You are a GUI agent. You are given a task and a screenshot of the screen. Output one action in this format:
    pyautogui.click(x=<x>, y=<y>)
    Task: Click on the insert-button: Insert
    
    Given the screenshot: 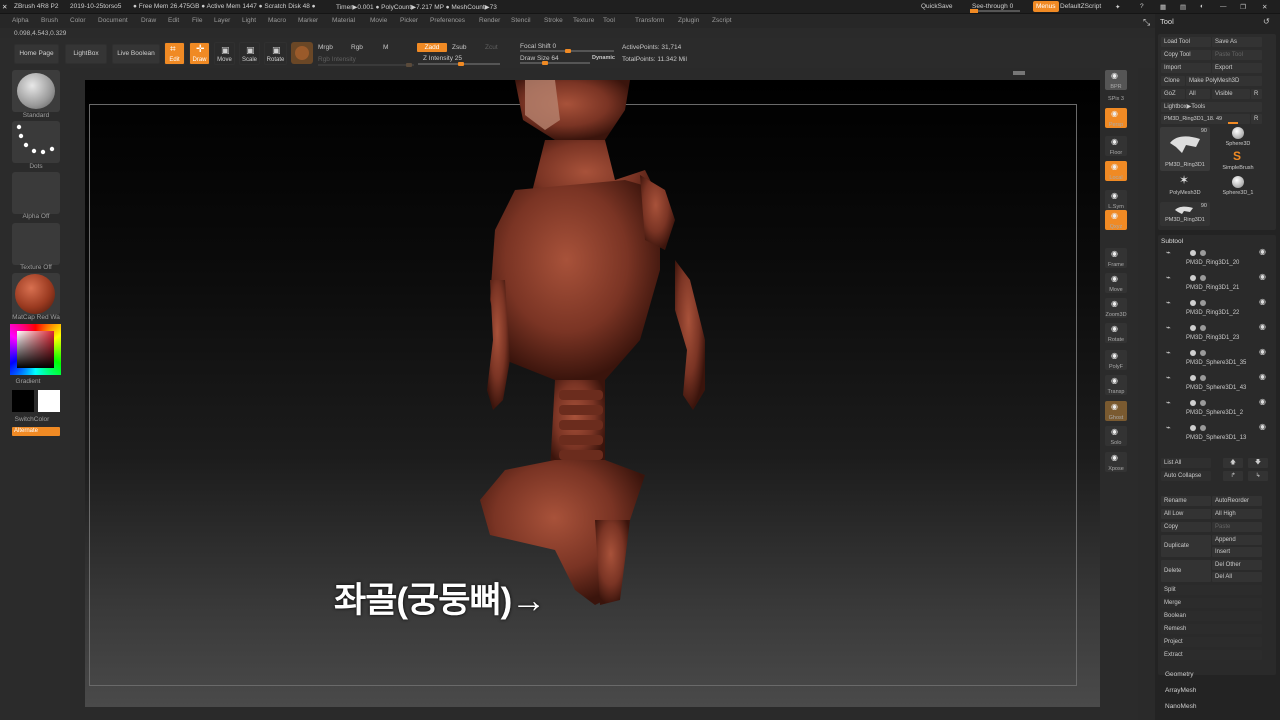 What is the action you would take?
    pyautogui.click(x=1237, y=552)
    